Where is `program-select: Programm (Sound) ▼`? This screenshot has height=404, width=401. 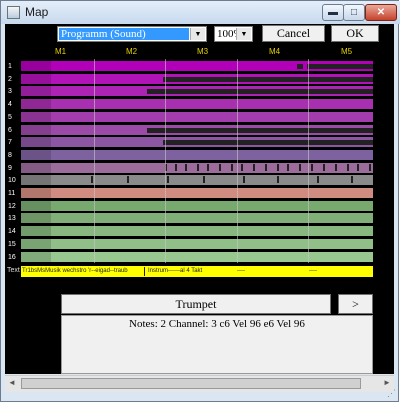
program-select: Programm (Sound) ▼ is located at coordinates (132, 34).